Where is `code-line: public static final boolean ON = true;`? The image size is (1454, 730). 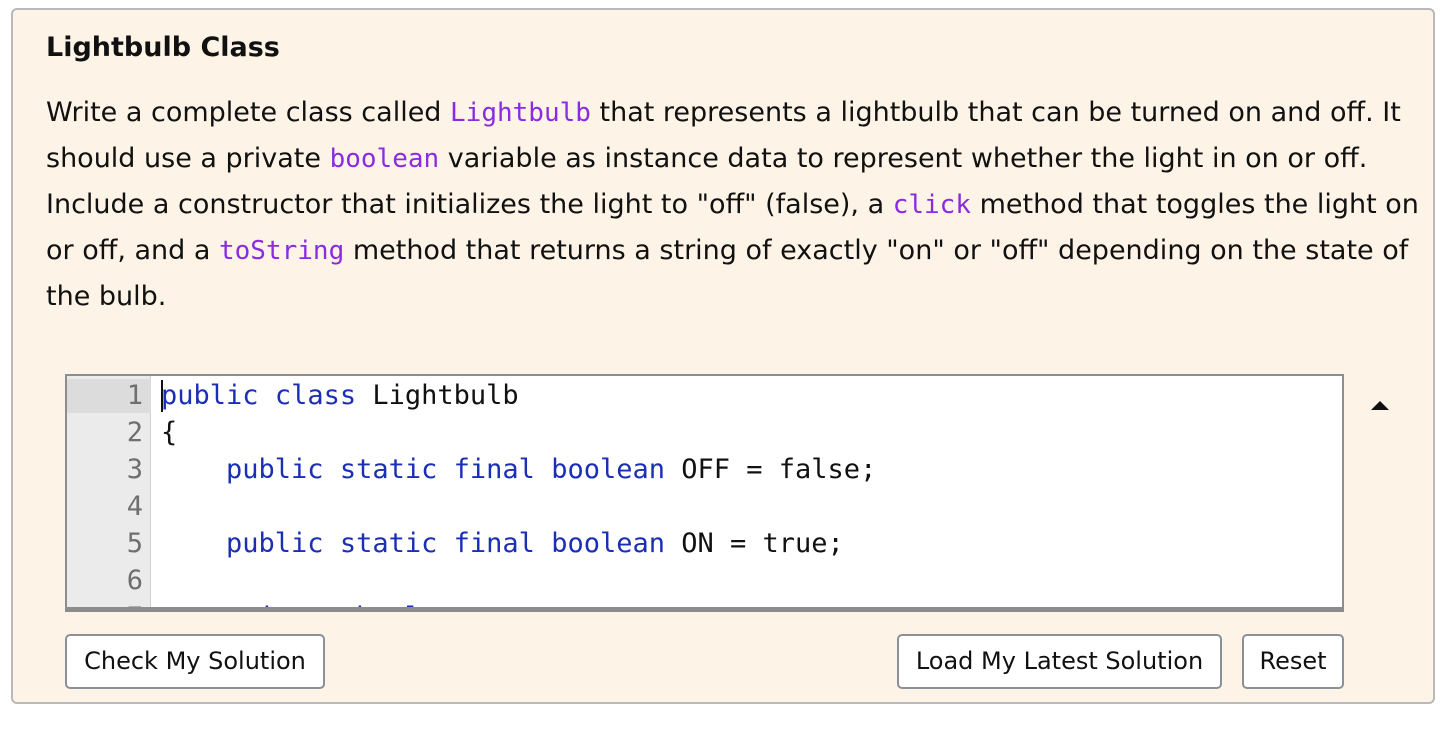
code-line: public static final boolean ON = true; is located at coordinates (502, 543).